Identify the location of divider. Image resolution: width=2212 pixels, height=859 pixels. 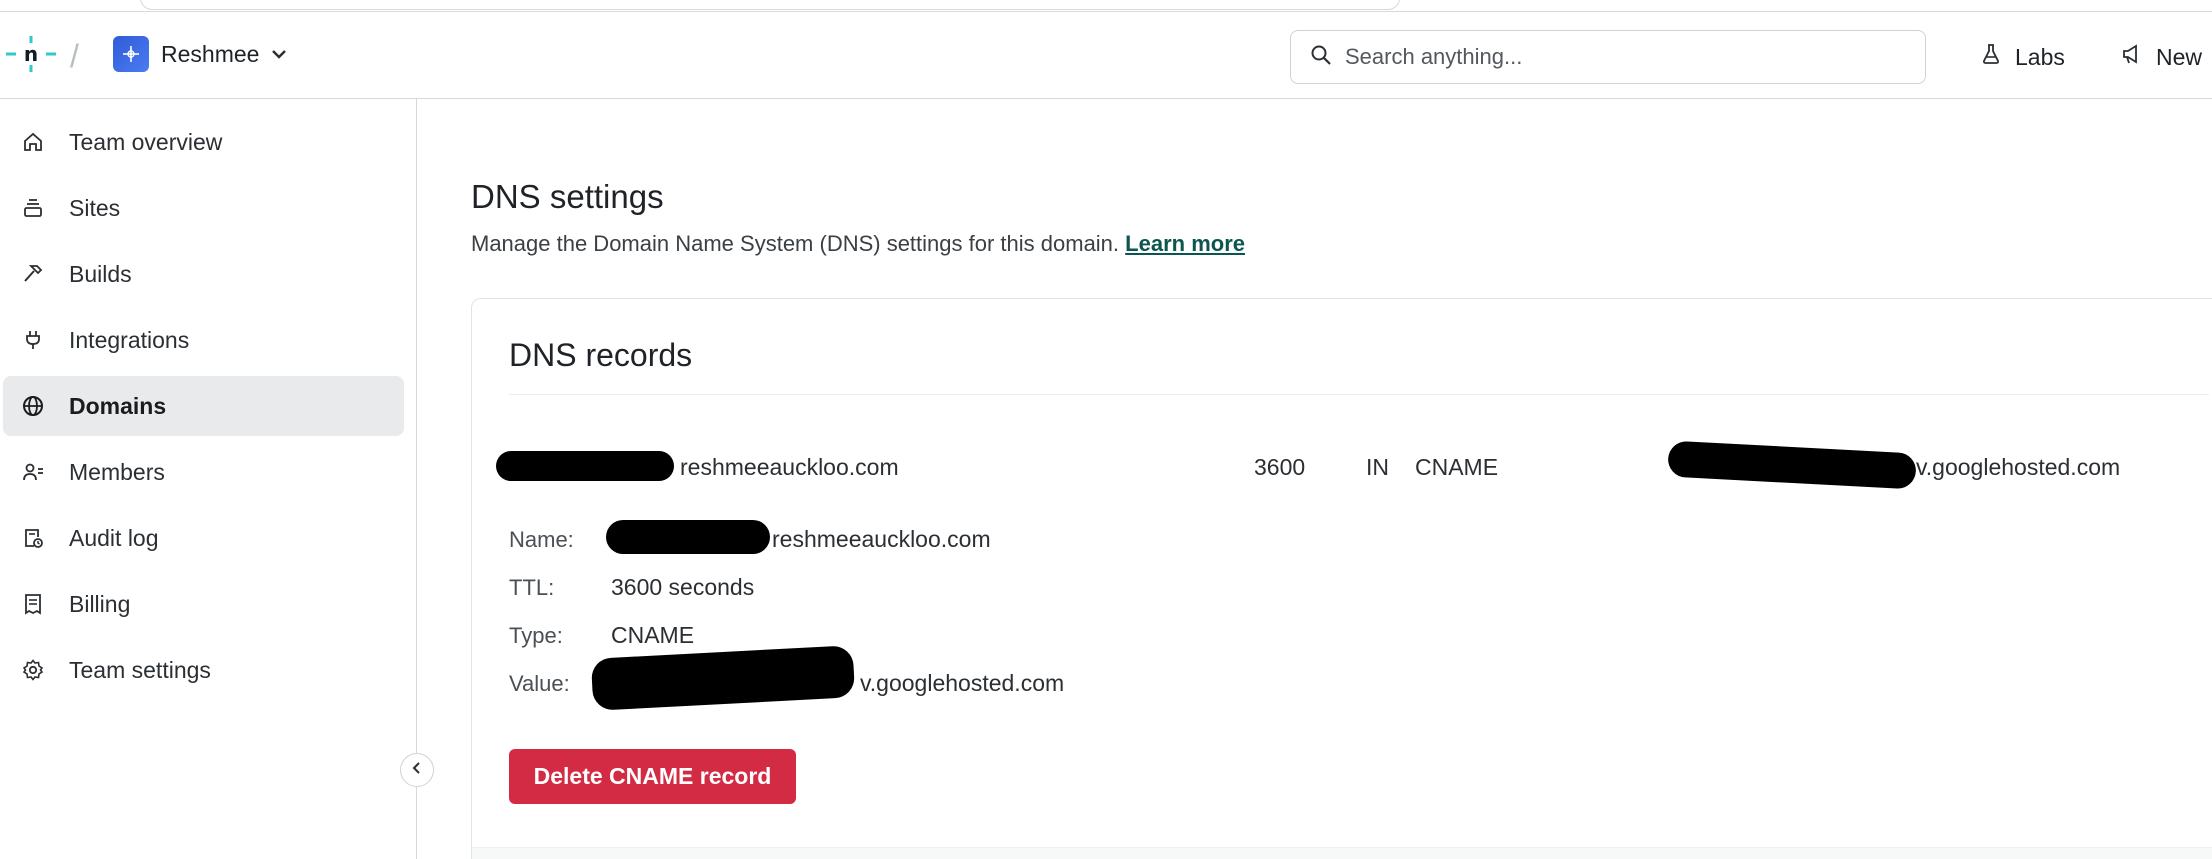
(1359, 394).